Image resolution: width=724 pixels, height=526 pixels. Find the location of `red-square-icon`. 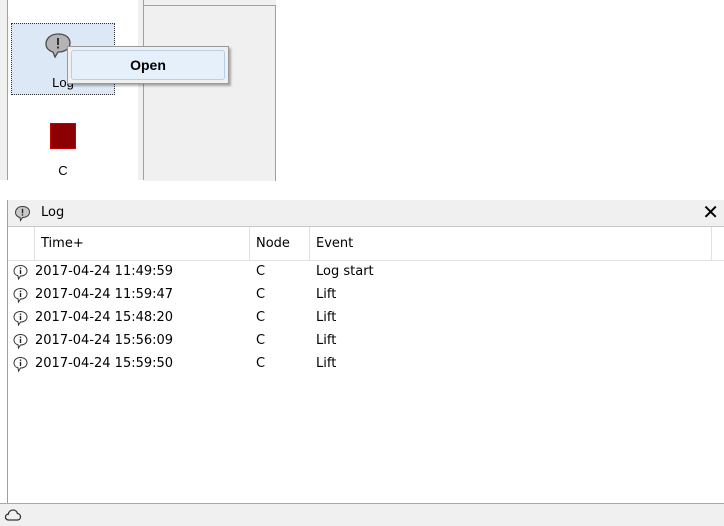

red-square-icon is located at coordinates (63, 136).